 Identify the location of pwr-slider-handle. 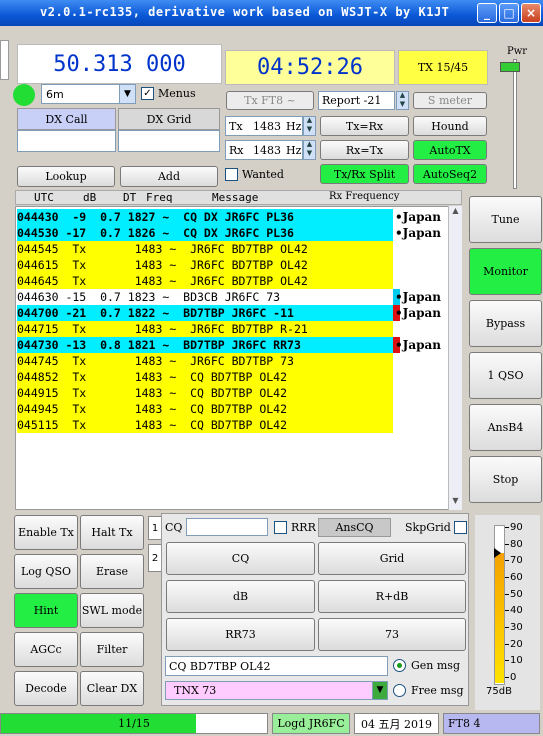
(510, 67).